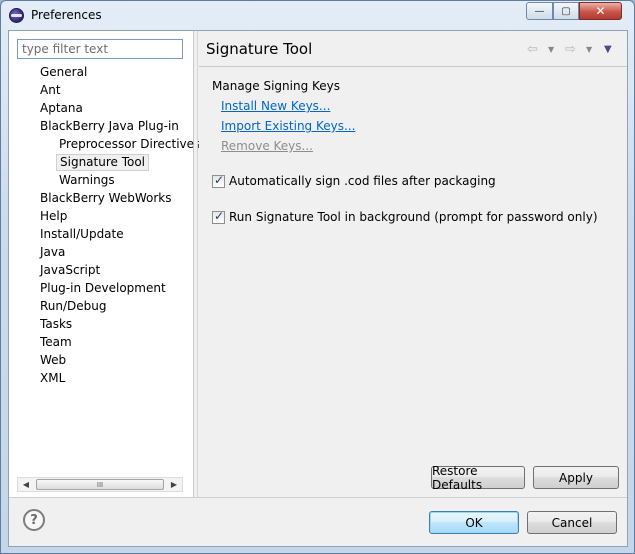  Describe the element at coordinates (608, 49) in the screenshot. I see `chevron-down-icon: ▼` at that location.